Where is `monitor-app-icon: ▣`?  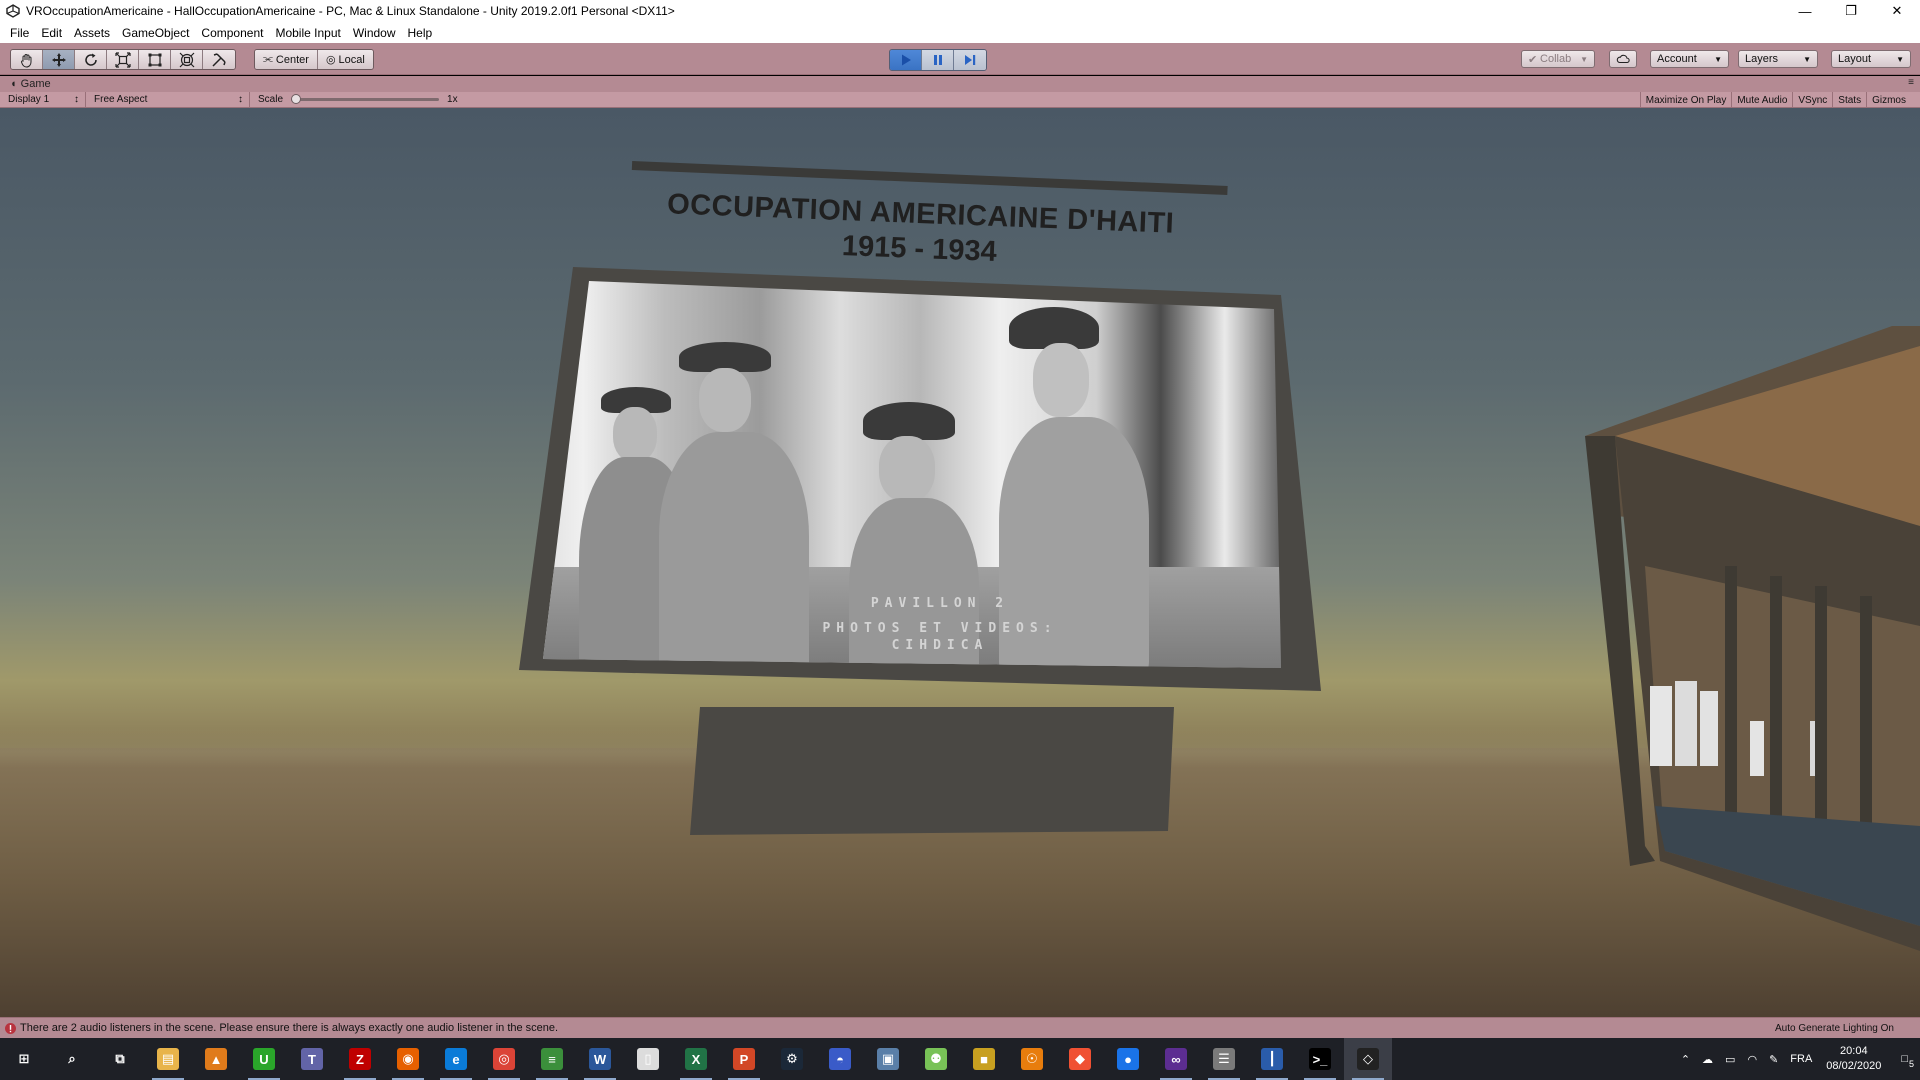
monitor-app-icon: ▣ is located at coordinates (888, 1059).